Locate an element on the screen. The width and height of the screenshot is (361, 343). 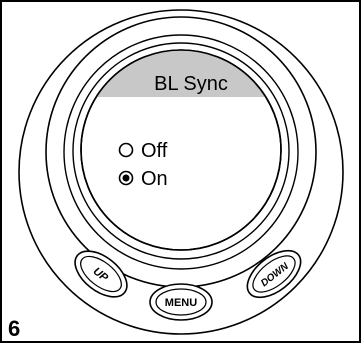
figure-number: 6 is located at coordinates (14, 328).